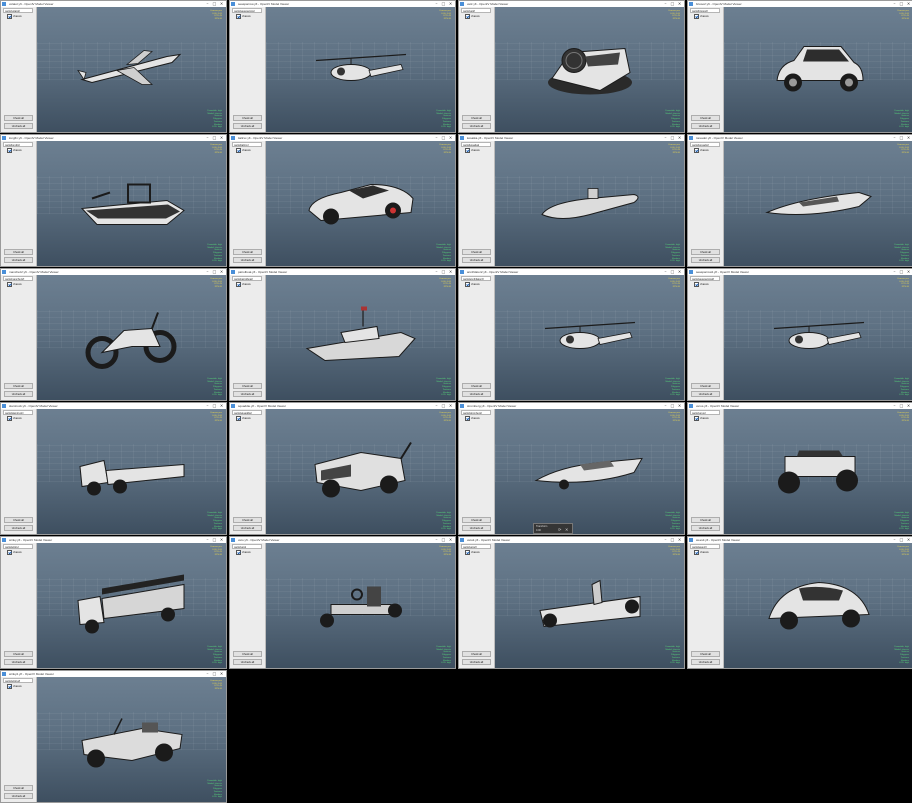 The image size is (912, 803). I want to click on model-parts-field: parts[volatol], so click(18, 10).